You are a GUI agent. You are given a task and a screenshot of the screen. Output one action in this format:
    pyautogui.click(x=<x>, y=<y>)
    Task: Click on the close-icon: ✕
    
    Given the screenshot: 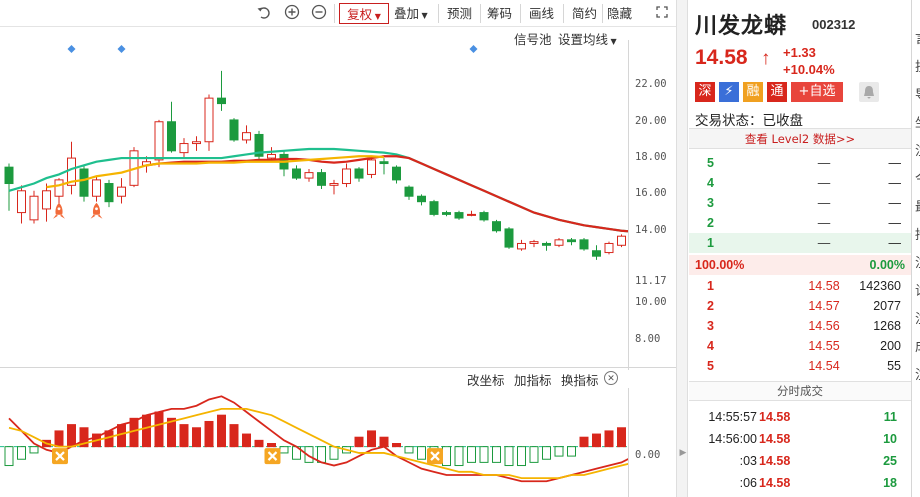 What is the action you would take?
    pyautogui.click(x=611, y=378)
    